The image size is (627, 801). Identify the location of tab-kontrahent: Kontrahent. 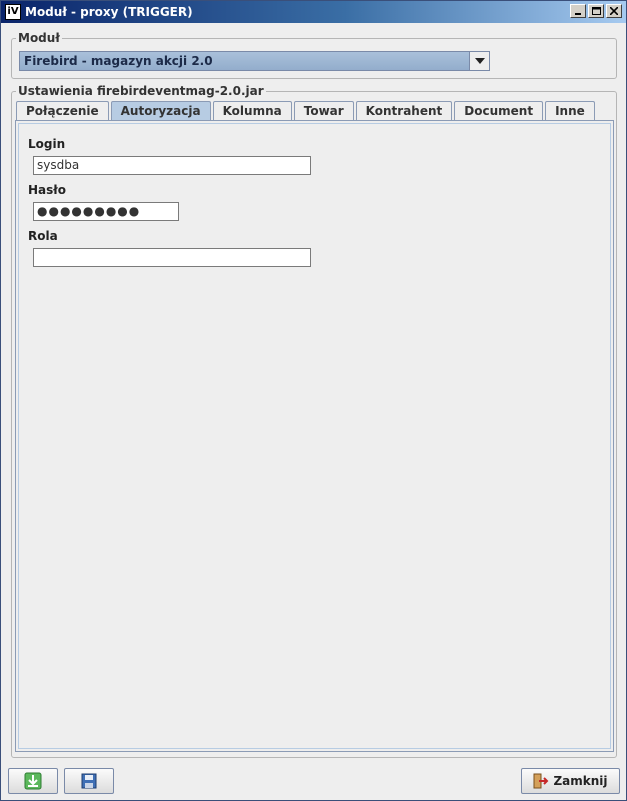
(404, 110).